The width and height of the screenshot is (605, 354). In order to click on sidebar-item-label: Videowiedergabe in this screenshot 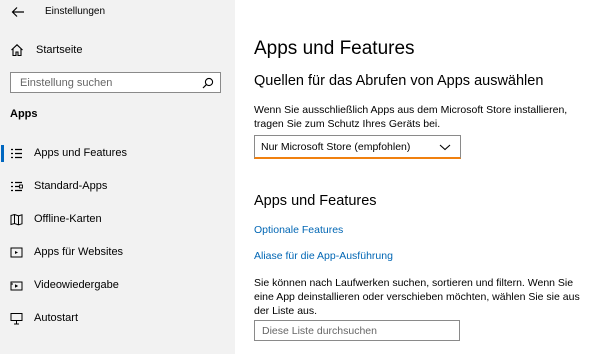, I will do `click(76, 285)`.